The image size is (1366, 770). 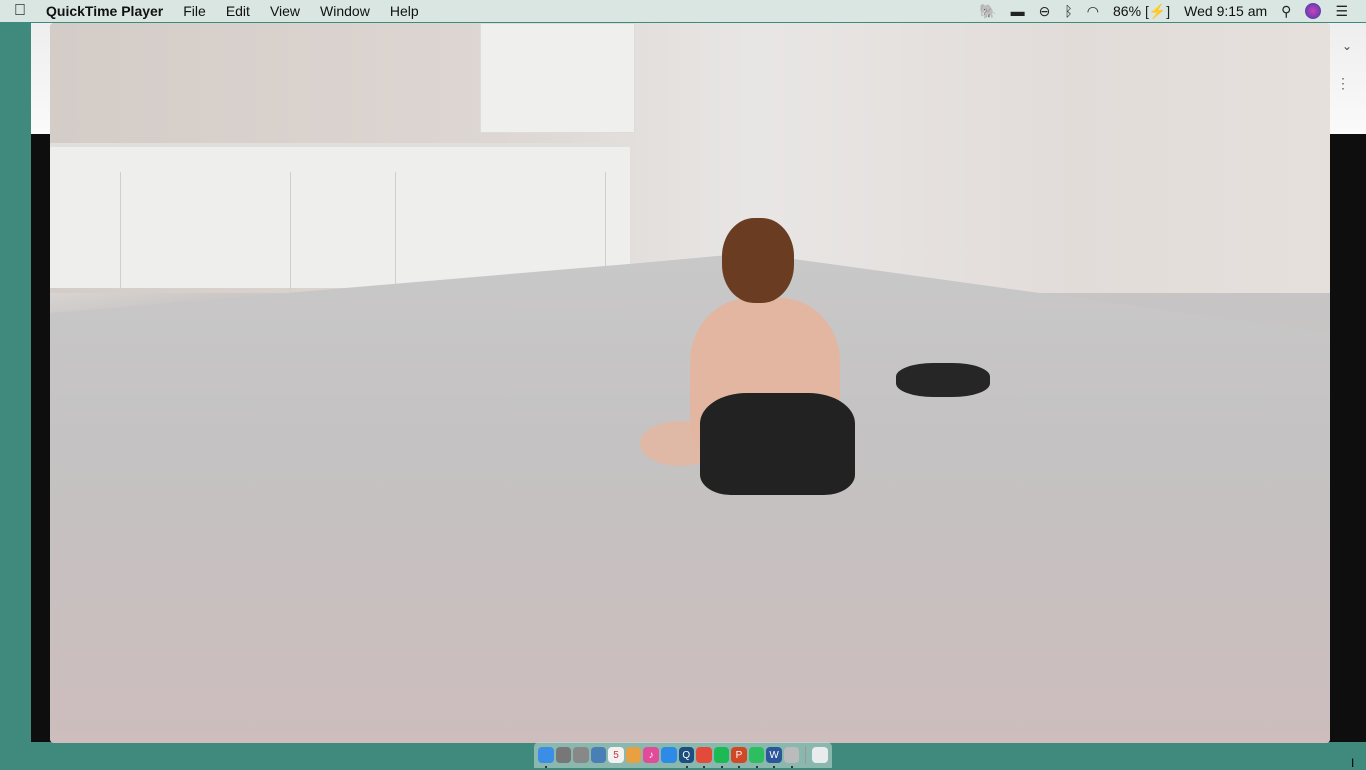 What do you see at coordinates (1313, 11) in the screenshot?
I see `siri-icon` at bounding box center [1313, 11].